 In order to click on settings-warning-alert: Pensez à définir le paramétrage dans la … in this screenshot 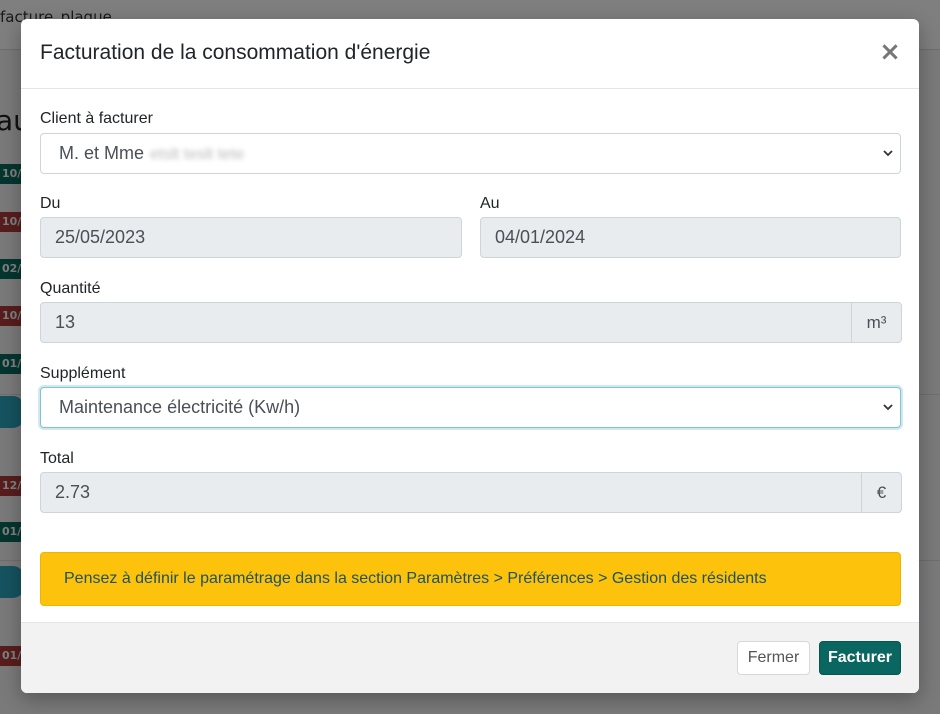, I will do `click(470, 579)`.